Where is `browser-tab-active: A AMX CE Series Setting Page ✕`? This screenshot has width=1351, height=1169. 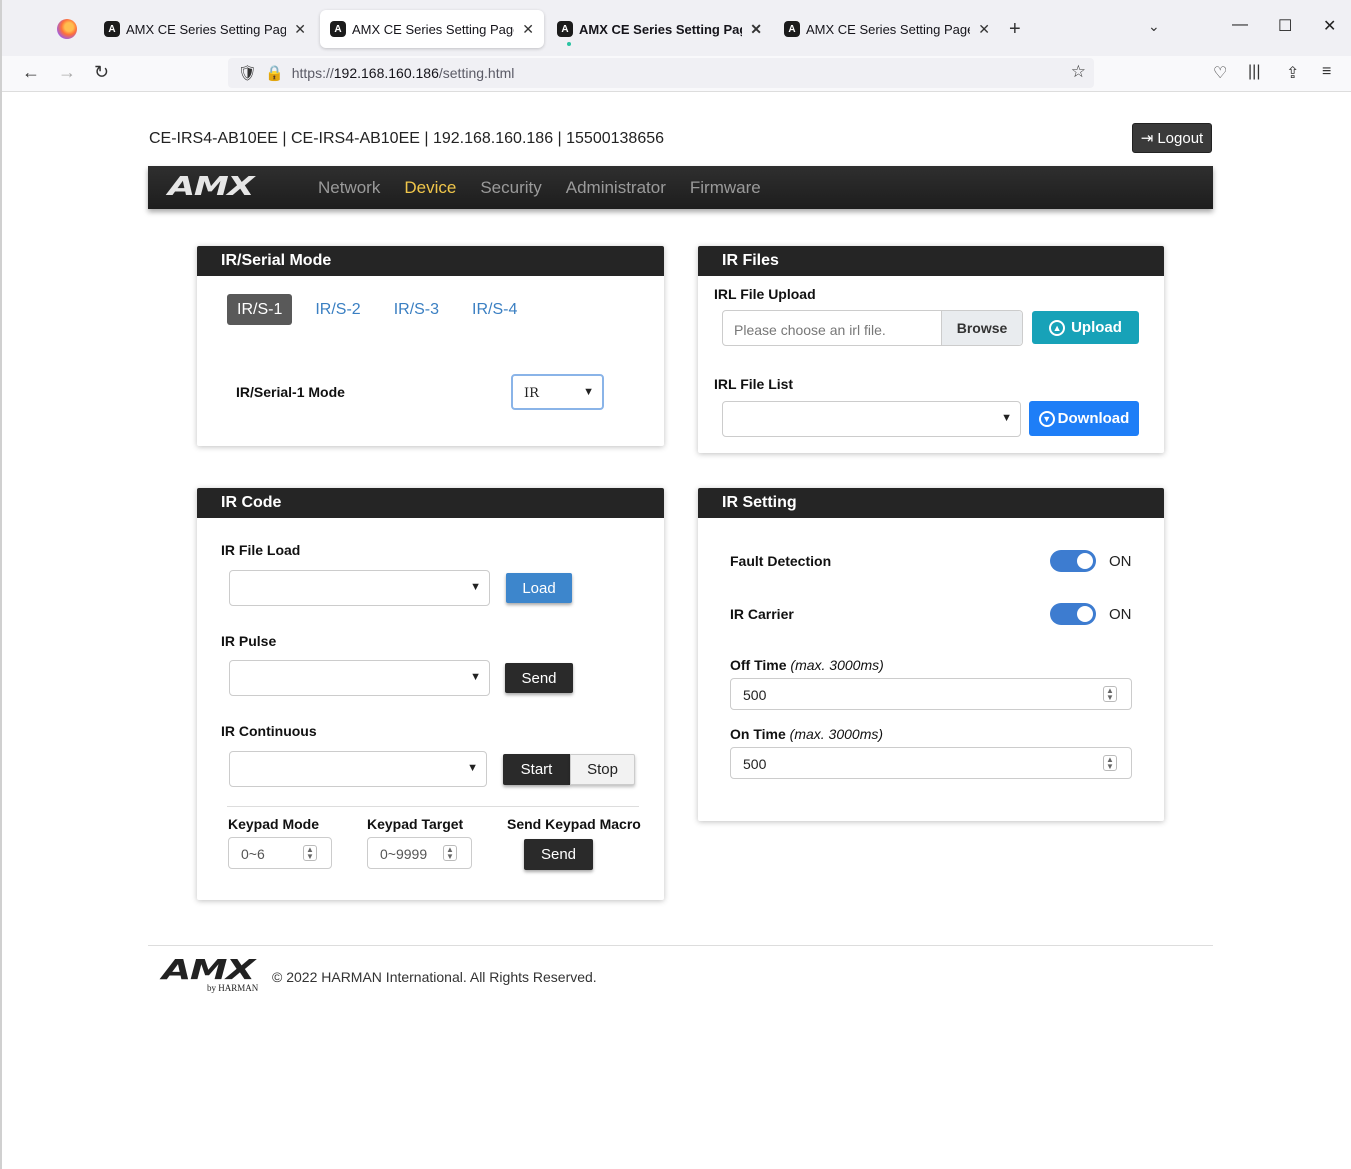
browser-tab-active: A AMX CE Series Setting Page ✕ is located at coordinates (432, 29).